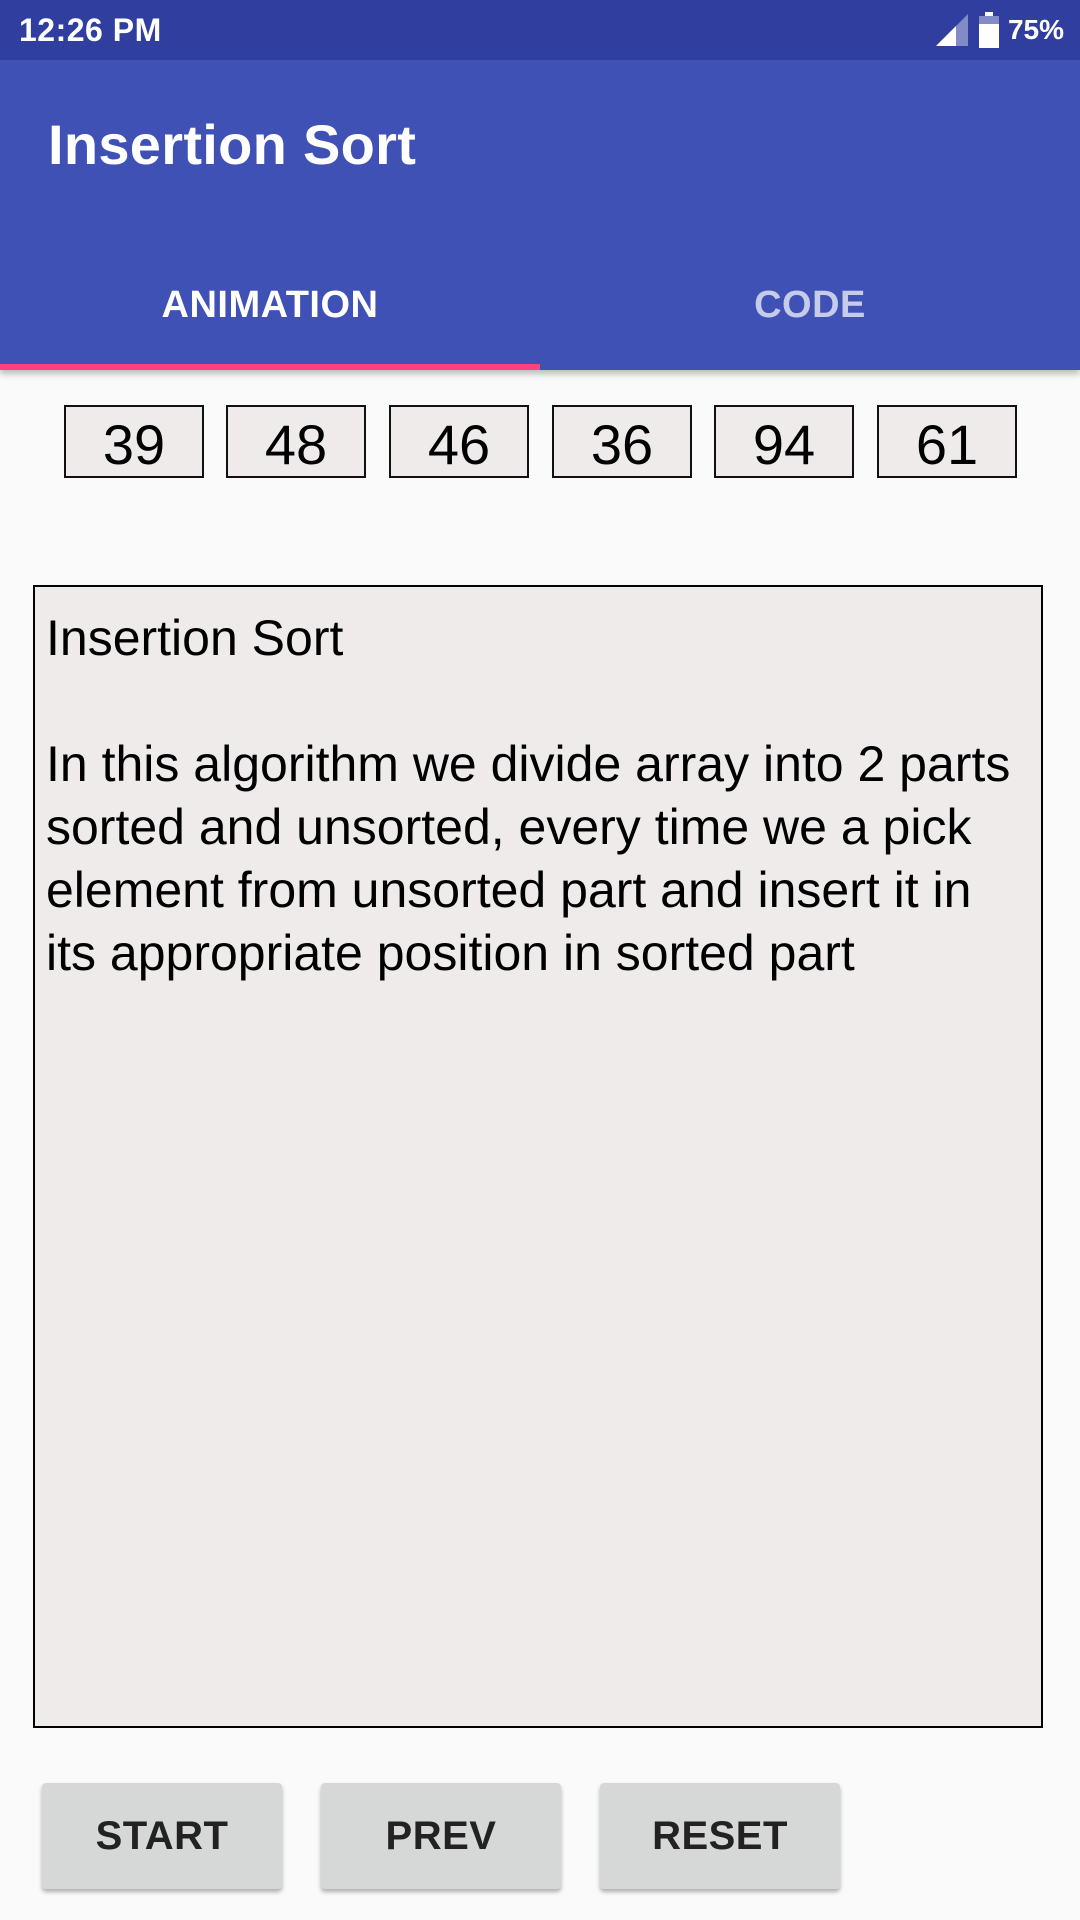 The height and width of the screenshot is (1920, 1080). I want to click on array-row: 39 48 46 36 94 61, so click(540, 441).